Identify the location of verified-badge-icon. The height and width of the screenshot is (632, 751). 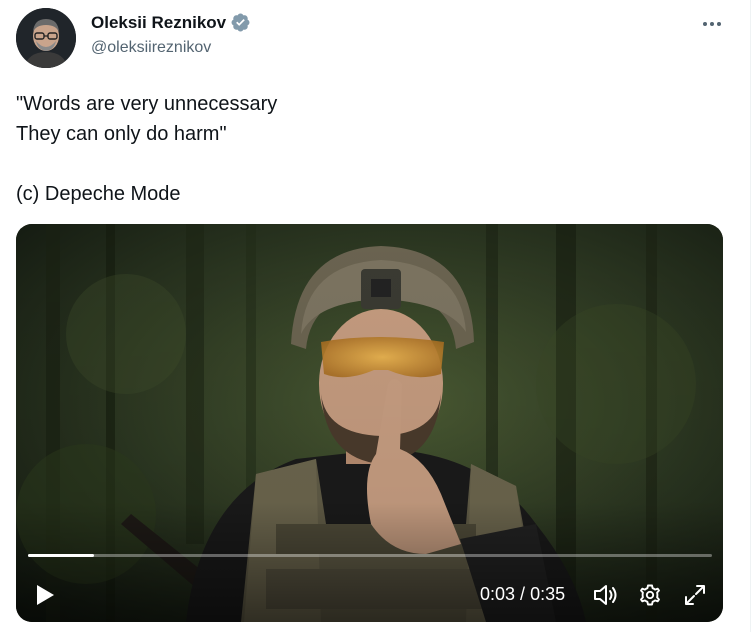
(240, 22).